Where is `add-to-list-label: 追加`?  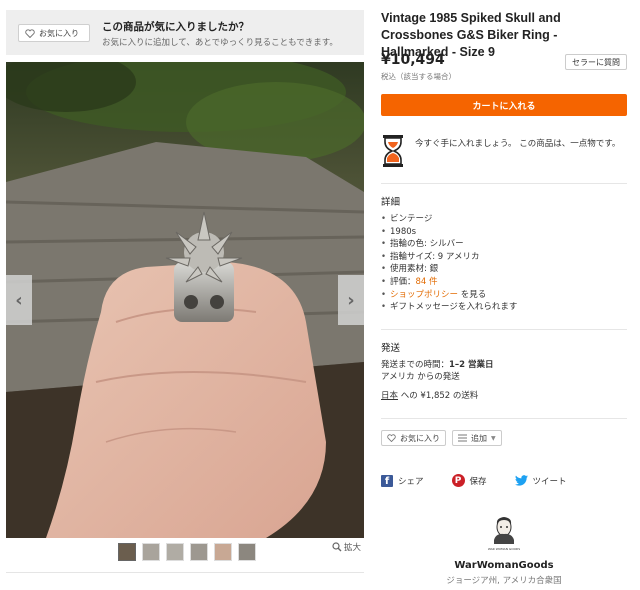
add-to-list-label: 追加 is located at coordinates (479, 438).